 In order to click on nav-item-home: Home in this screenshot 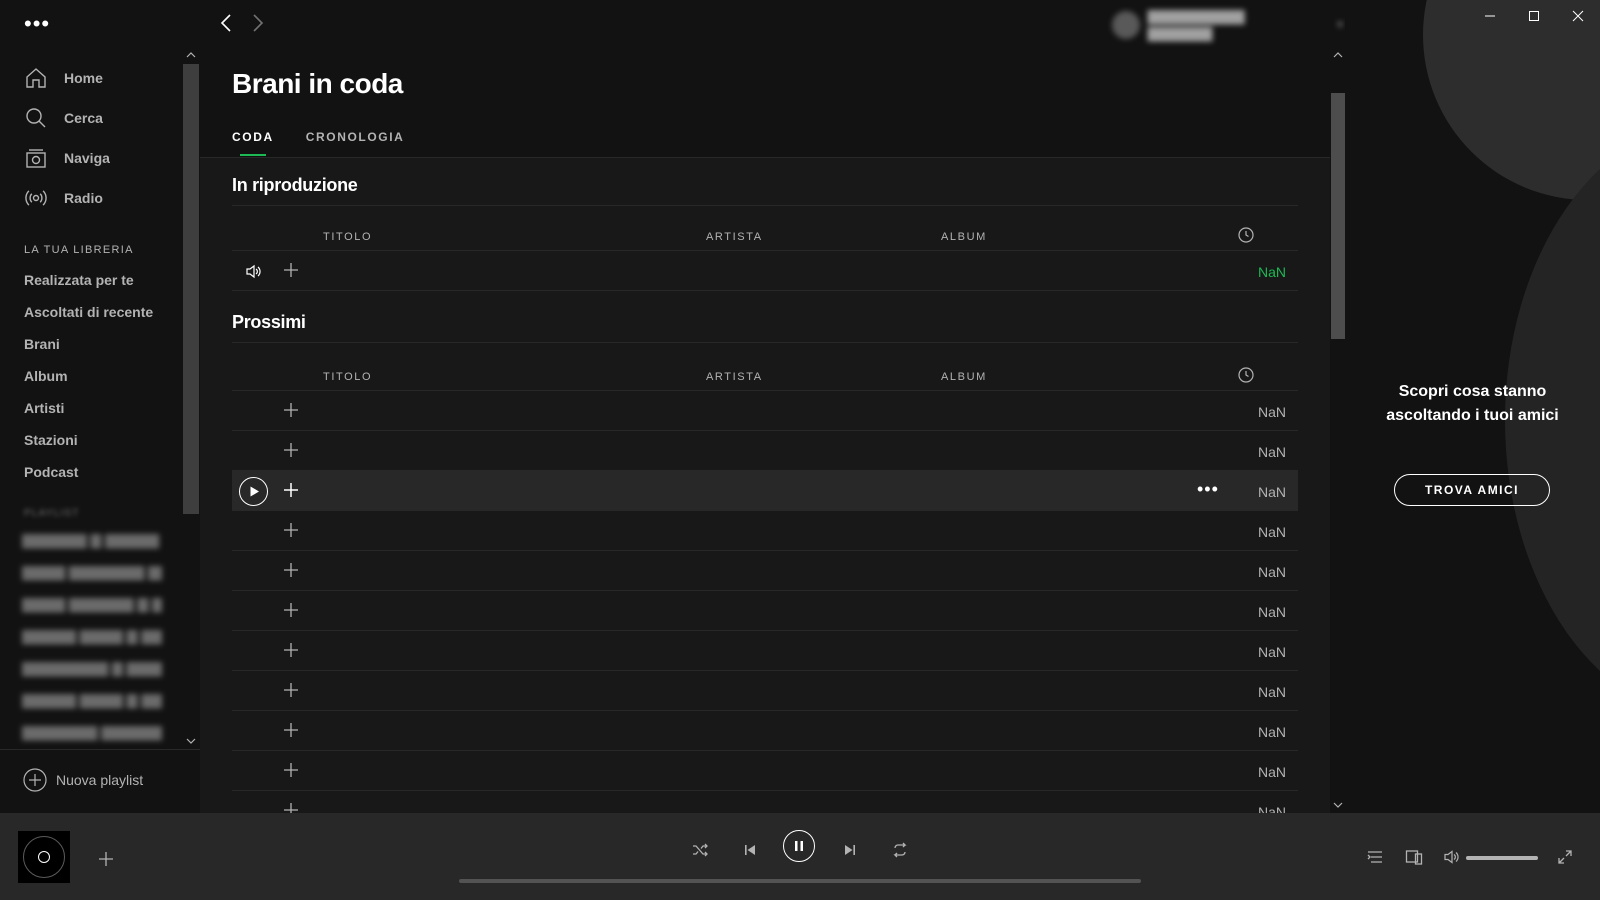, I will do `click(90, 78)`.